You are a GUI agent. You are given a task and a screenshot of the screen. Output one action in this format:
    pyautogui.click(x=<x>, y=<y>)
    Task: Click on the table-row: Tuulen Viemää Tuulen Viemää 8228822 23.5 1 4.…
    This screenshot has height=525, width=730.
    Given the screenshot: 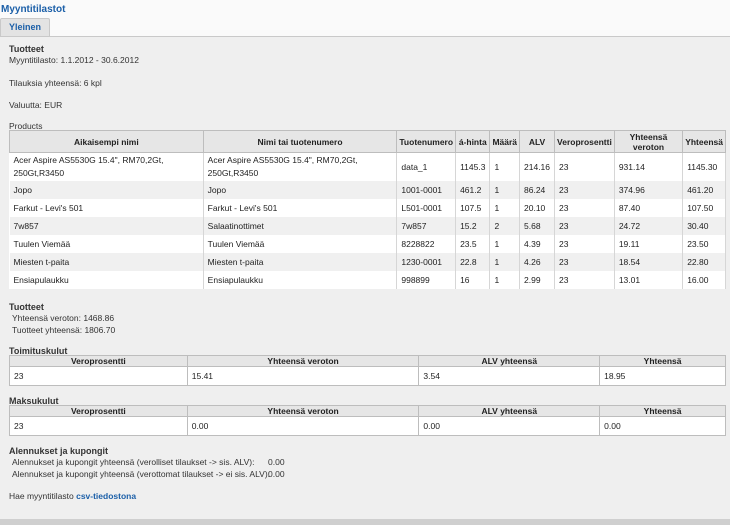 What is the action you would take?
    pyautogui.click(x=367, y=243)
    